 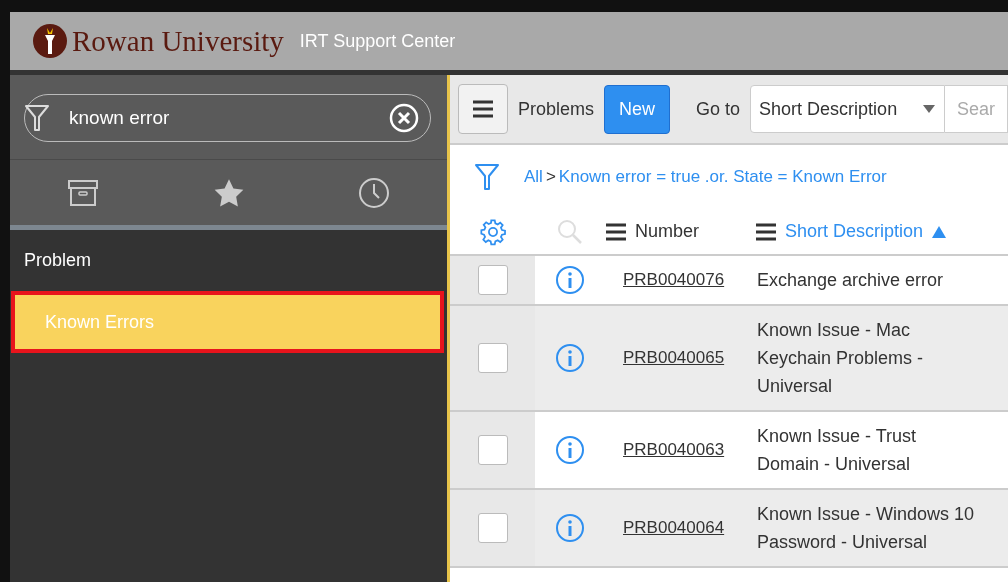 What do you see at coordinates (227, 118) in the screenshot?
I see `filter-field: known error` at bounding box center [227, 118].